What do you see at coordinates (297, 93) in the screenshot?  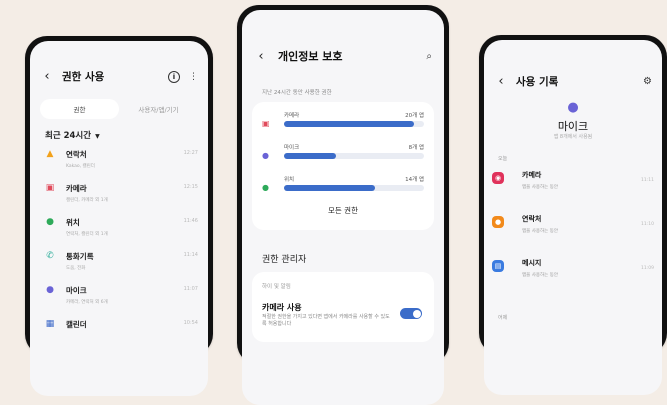 I see `usage-caption: 지난 24시간 동안 사용한 권한` at bounding box center [297, 93].